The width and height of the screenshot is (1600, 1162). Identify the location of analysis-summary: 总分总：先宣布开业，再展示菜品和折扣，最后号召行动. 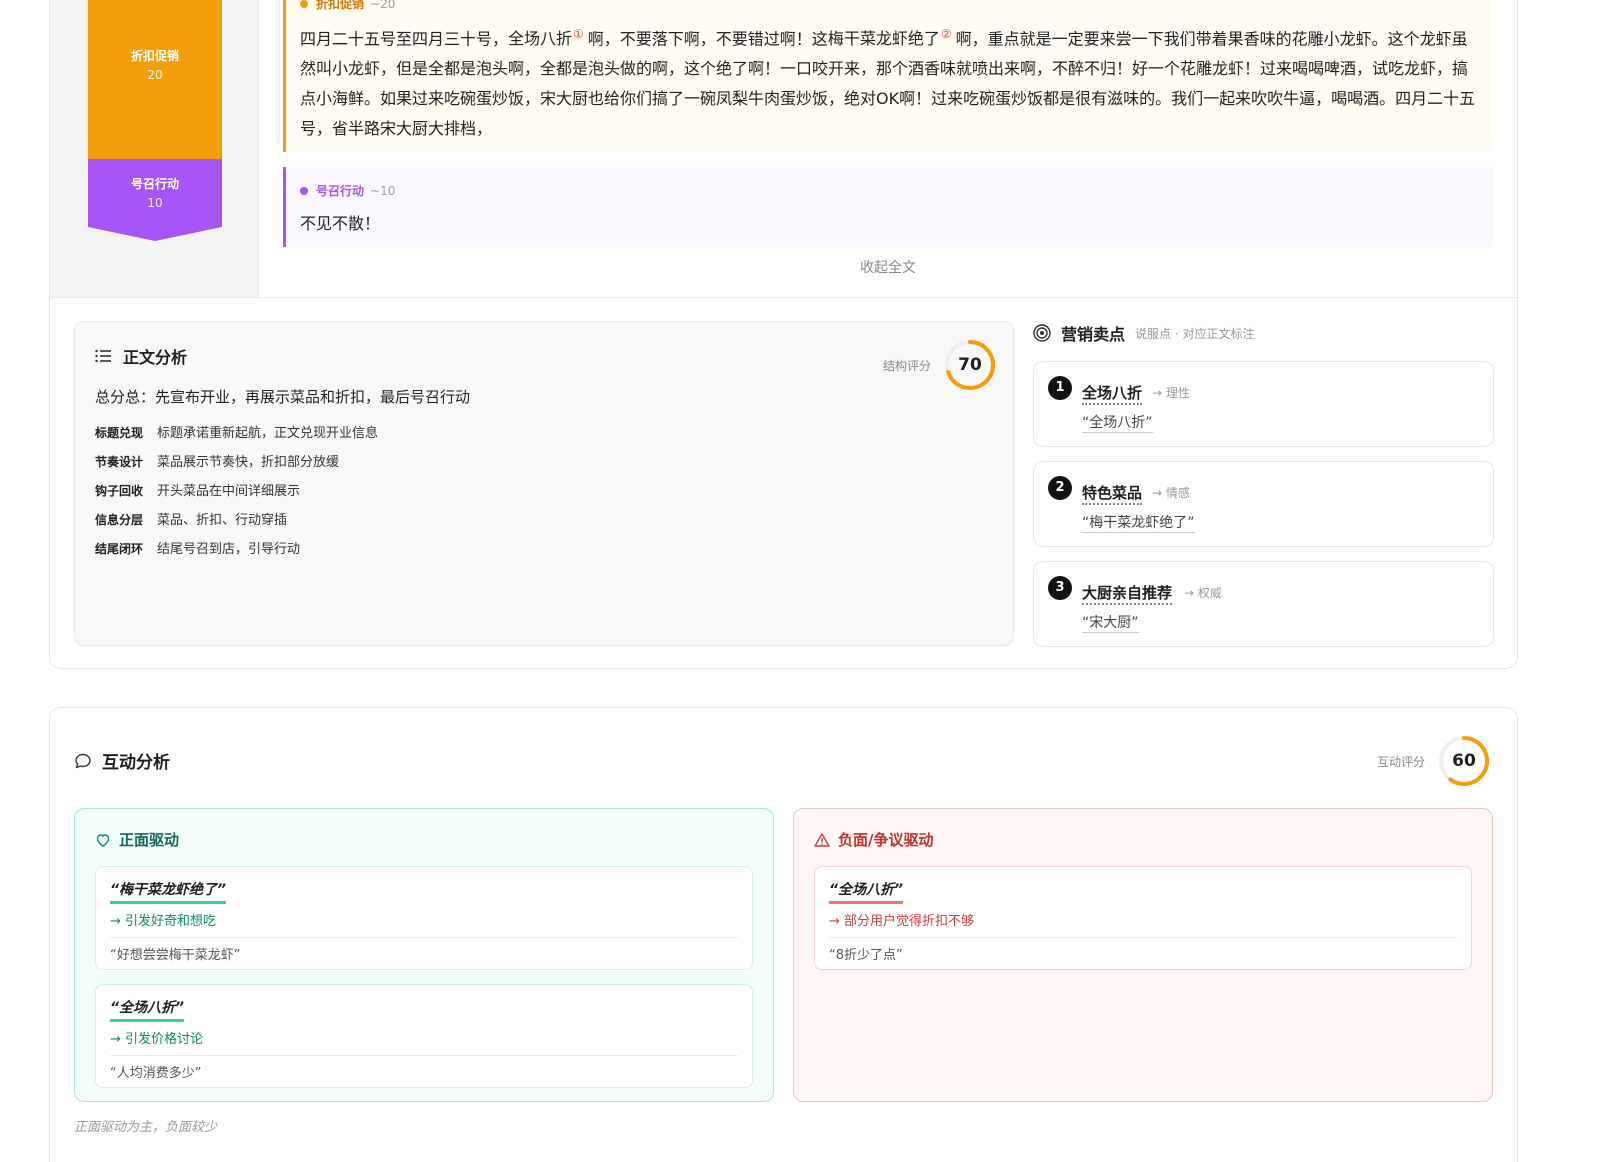
(283, 397).